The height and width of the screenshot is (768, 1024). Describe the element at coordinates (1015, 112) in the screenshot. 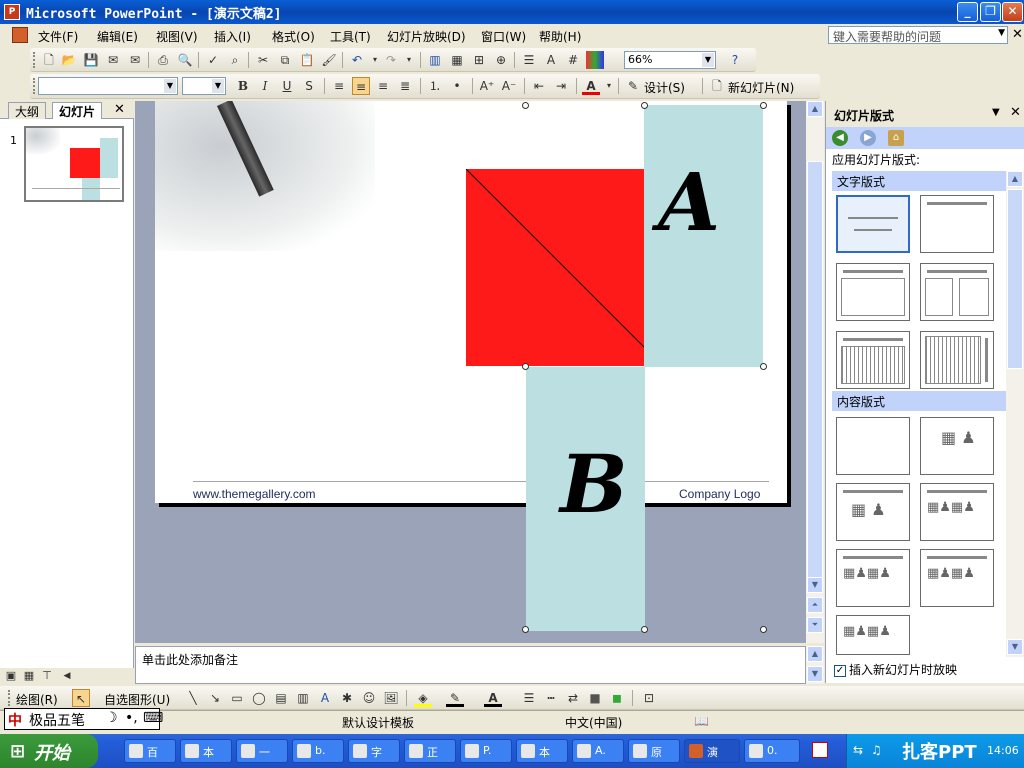

I see `close-icon: ✕` at that location.